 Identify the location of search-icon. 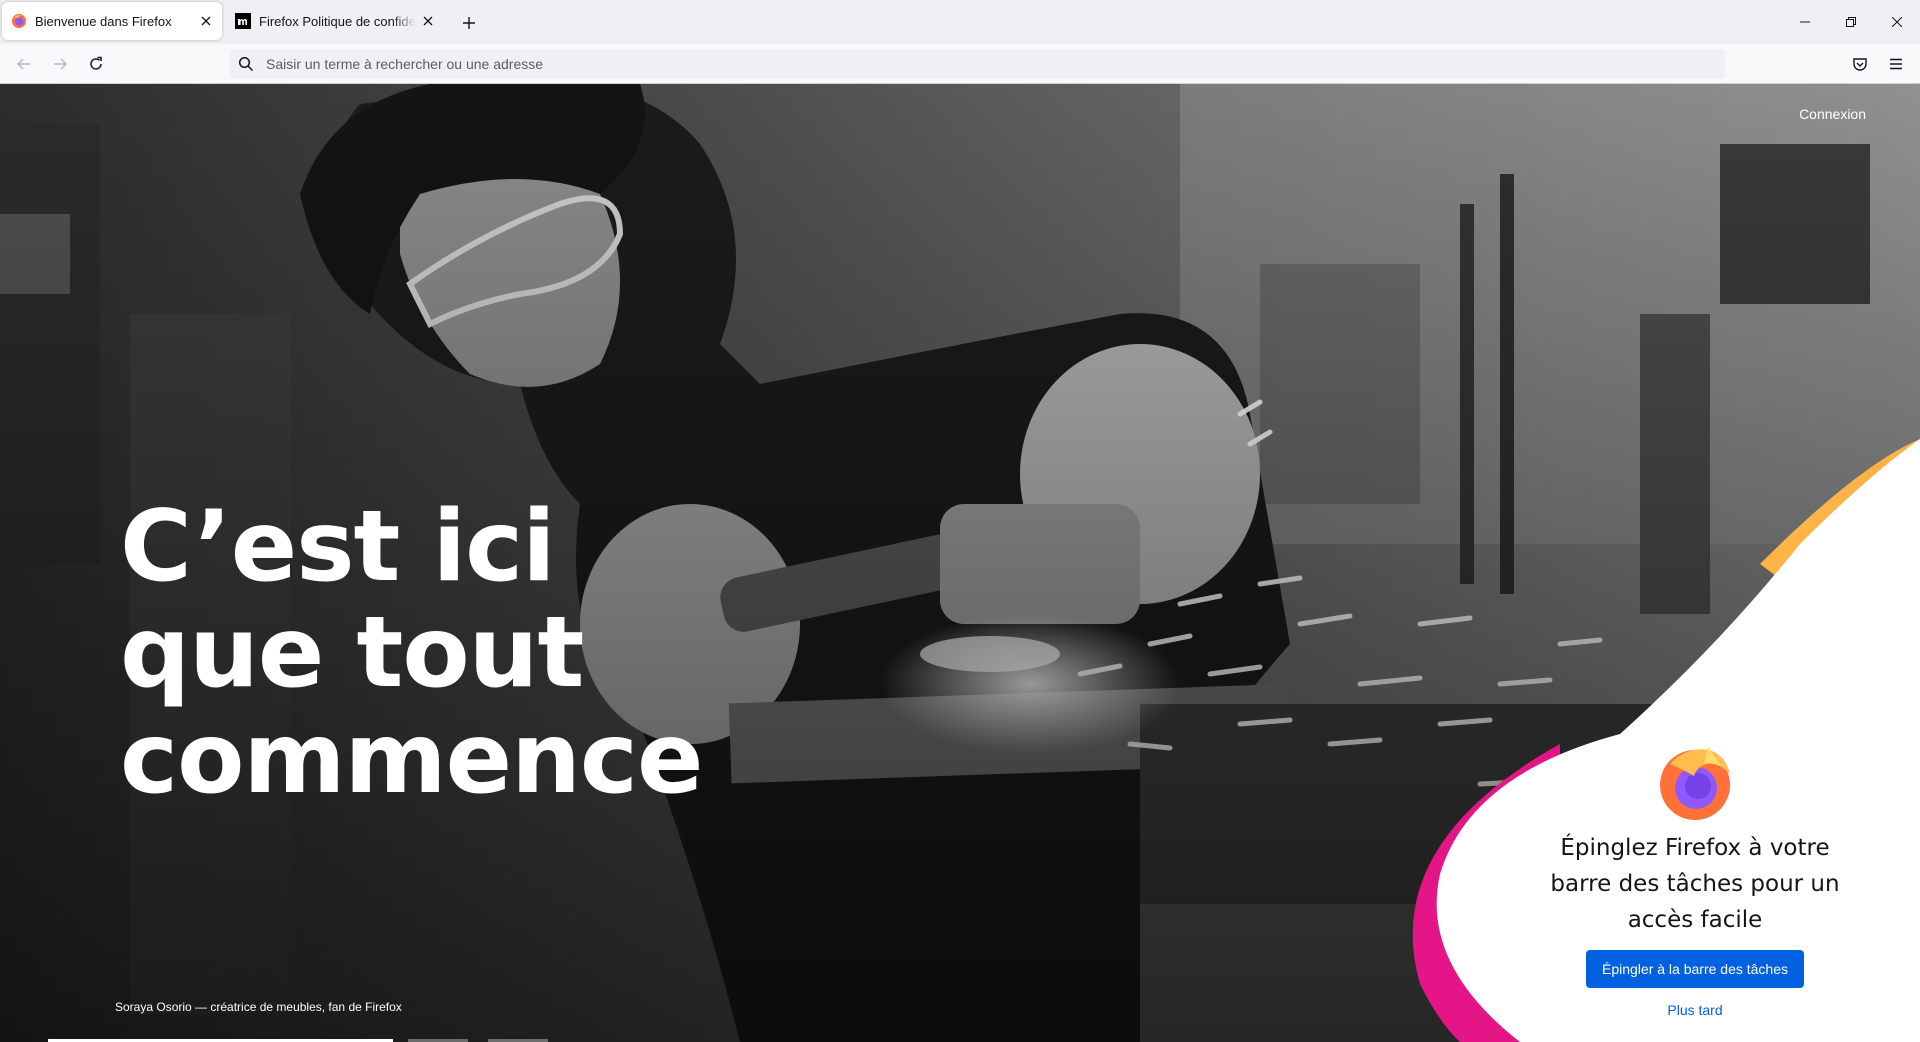
(246, 64).